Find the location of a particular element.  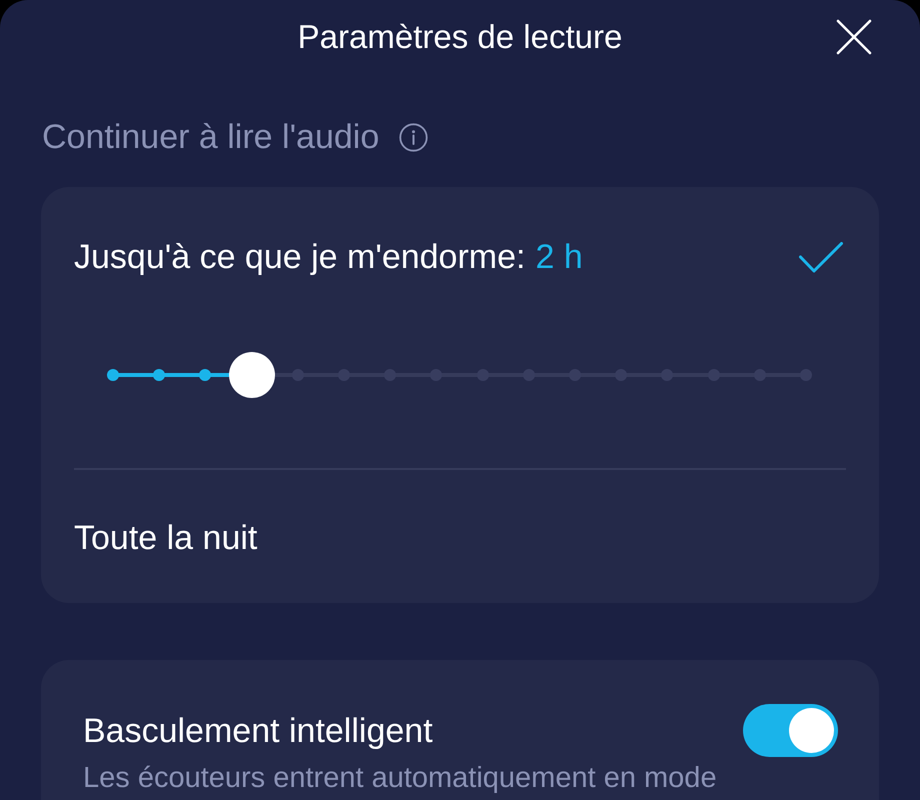

close-button is located at coordinates (854, 37).